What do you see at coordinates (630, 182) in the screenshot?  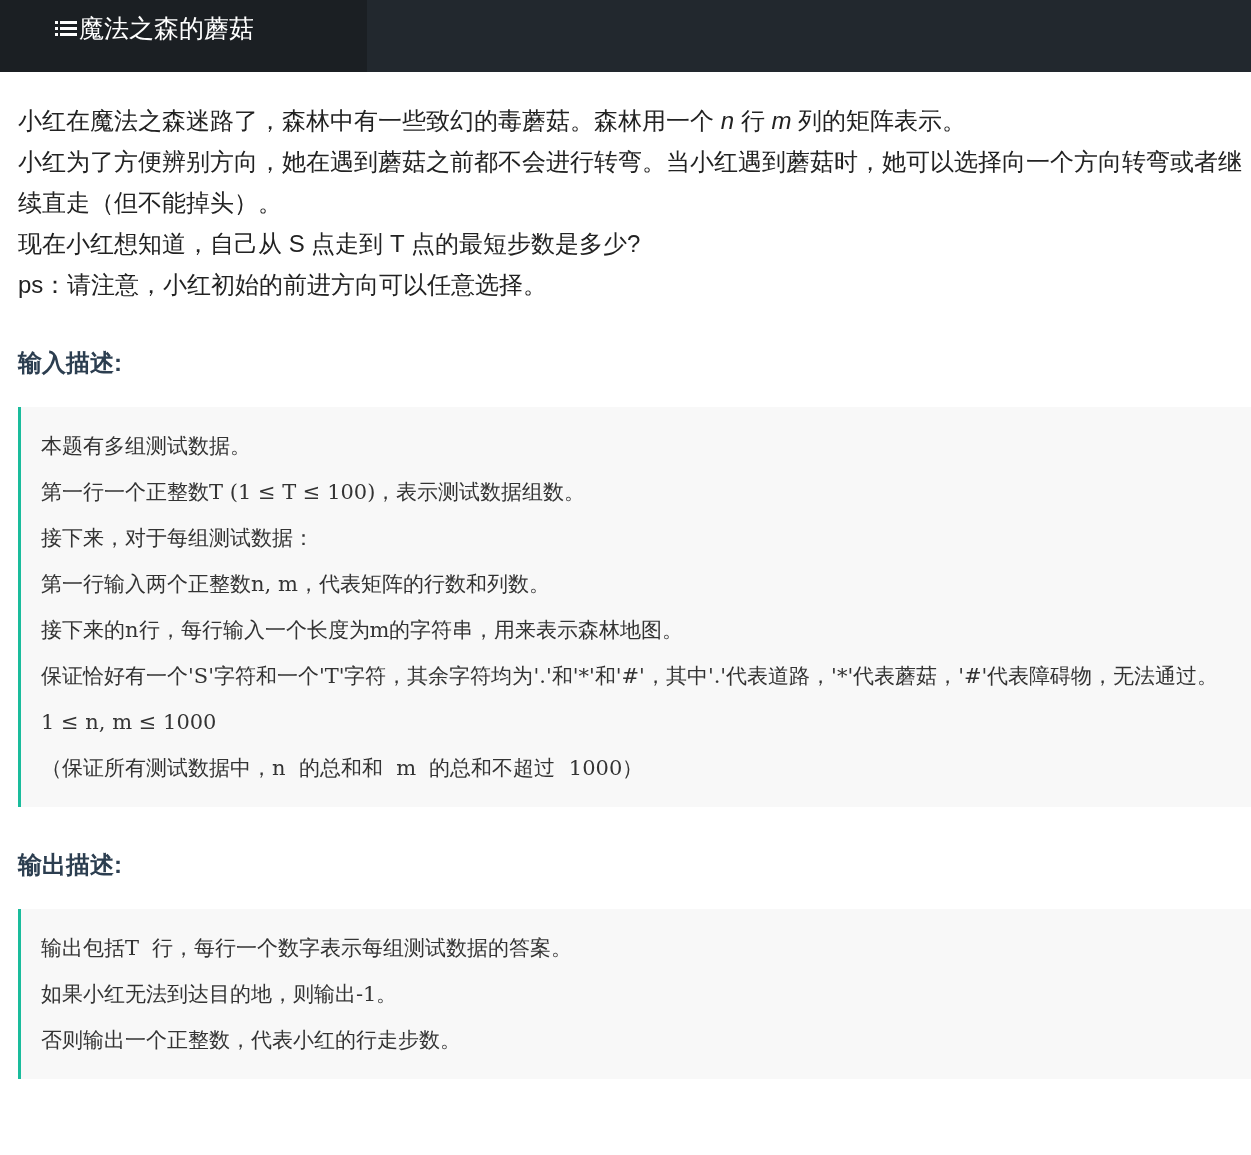 I see `paragraph: 小红为了方便辨别方向，她在遇到蘑菇之前都不会进行转弯。当小红遇到蘑菇时，她可以选择向一个方向转弯或者继续直走（但不能掉头）。` at bounding box center [630, 182].